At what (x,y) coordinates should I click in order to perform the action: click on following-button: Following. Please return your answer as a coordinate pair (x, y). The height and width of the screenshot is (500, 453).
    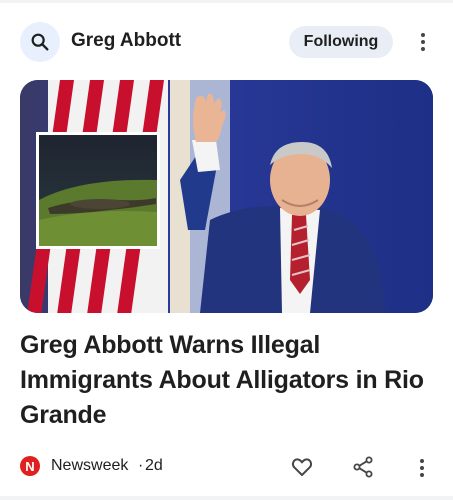
    Looking at the image, I should click on (341, 42).